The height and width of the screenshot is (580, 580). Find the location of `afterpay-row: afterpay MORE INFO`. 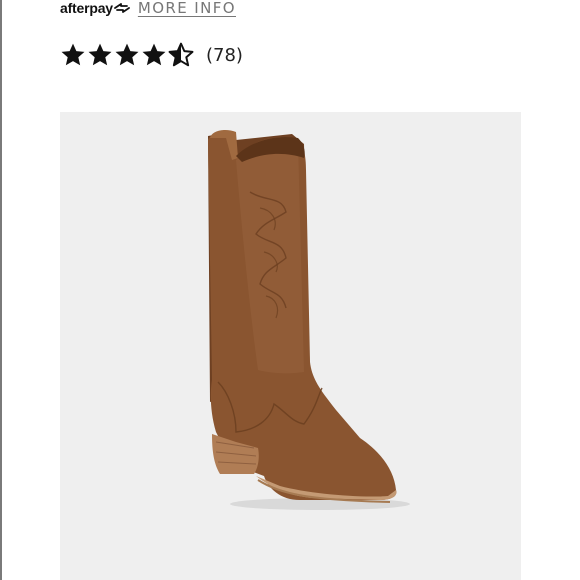

afterpay-row: afterpay MORE INFO is located at coordinates (148, 9).